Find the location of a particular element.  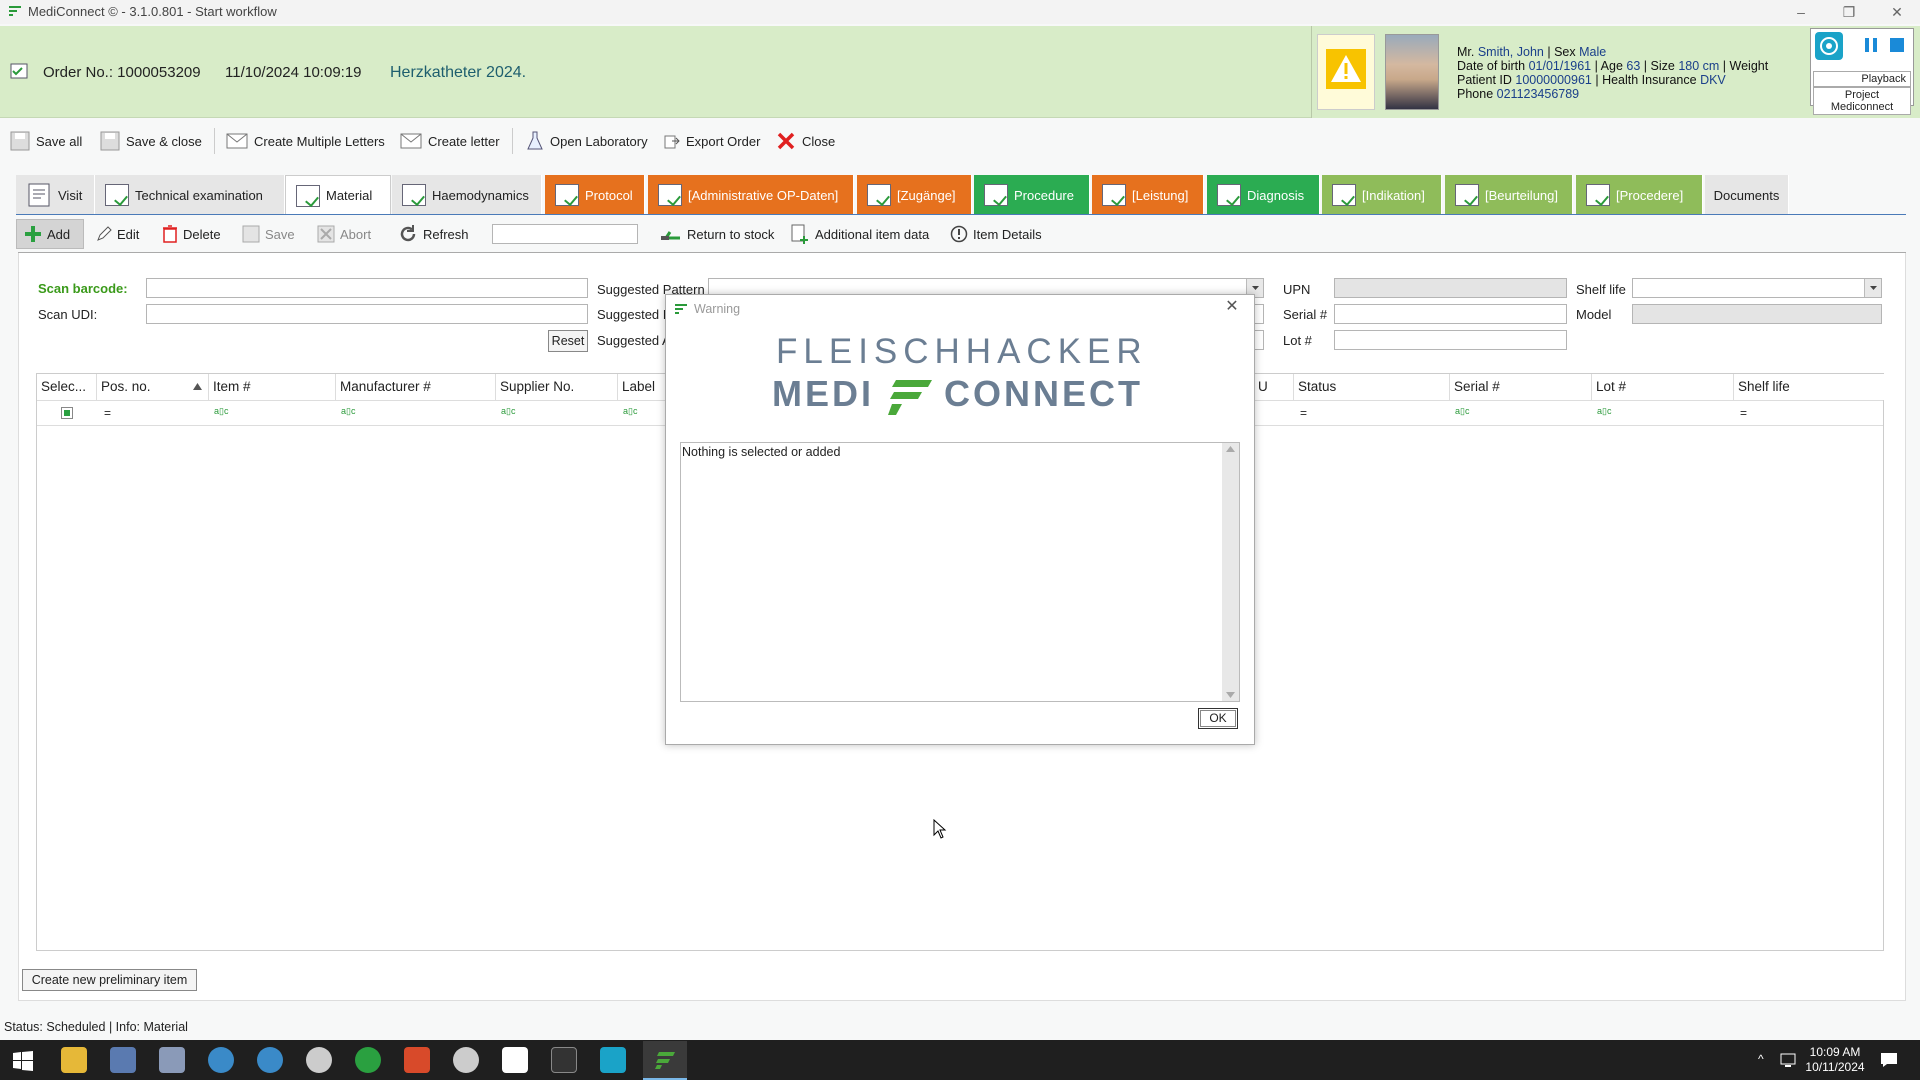

search-input is located at coordinates (565, 234).